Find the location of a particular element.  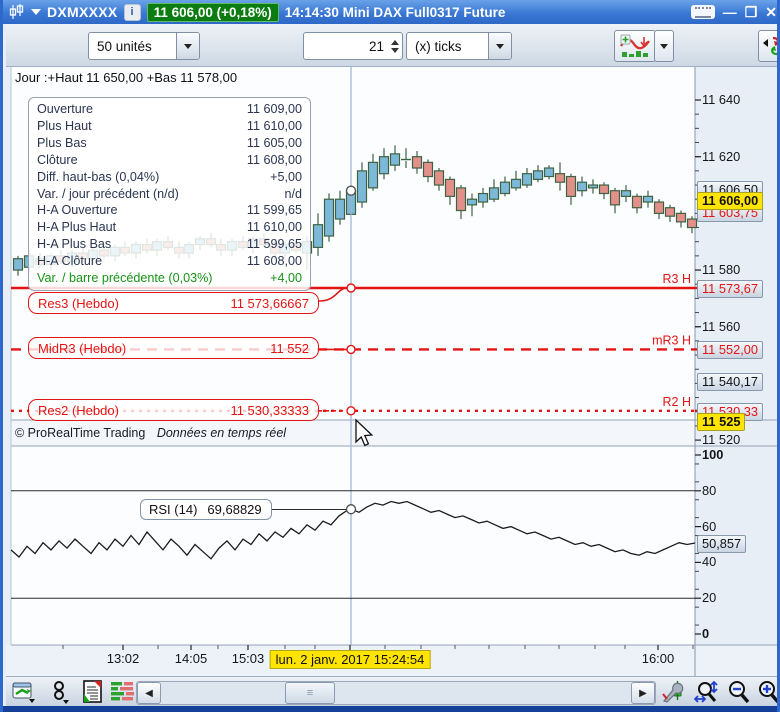

zoom-in-button is located at coordinates (765, 692).